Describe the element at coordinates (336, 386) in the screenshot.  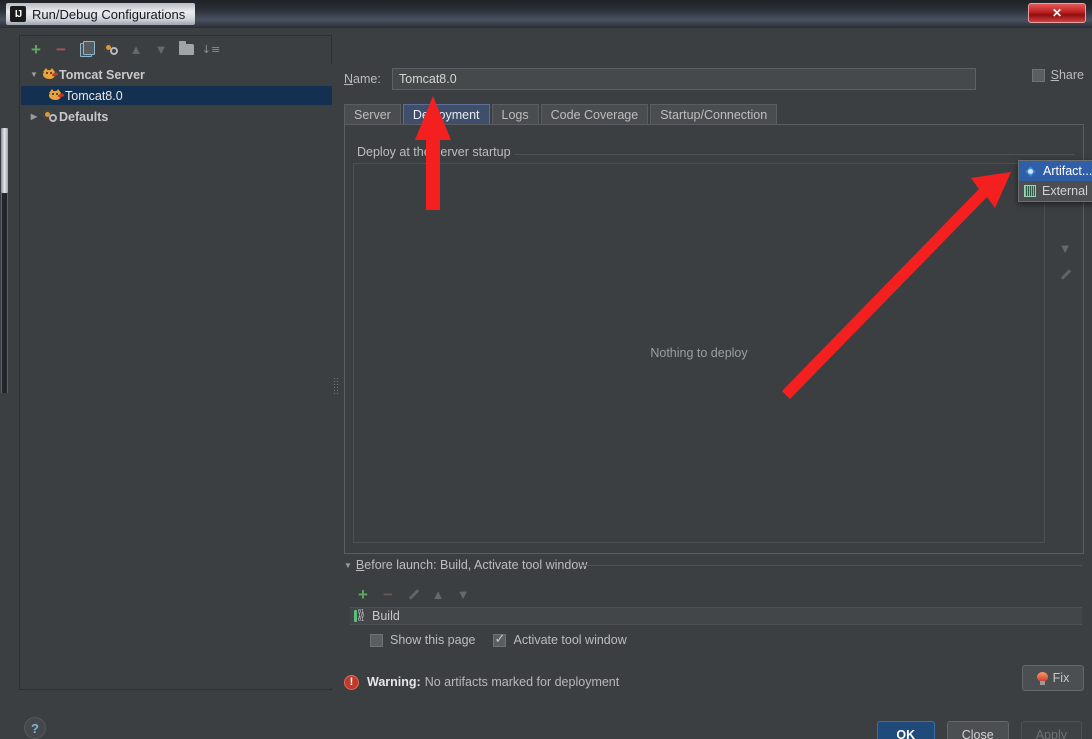
I see `panel-splitter-handle` at that location.